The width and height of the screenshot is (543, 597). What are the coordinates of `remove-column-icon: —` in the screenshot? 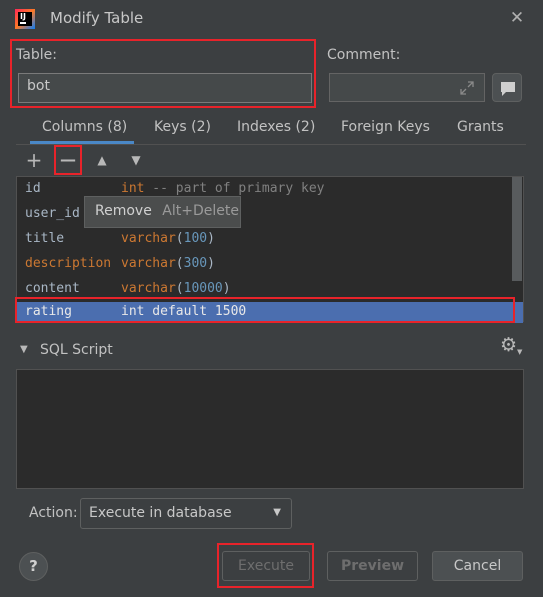 It's located at (68, 160).